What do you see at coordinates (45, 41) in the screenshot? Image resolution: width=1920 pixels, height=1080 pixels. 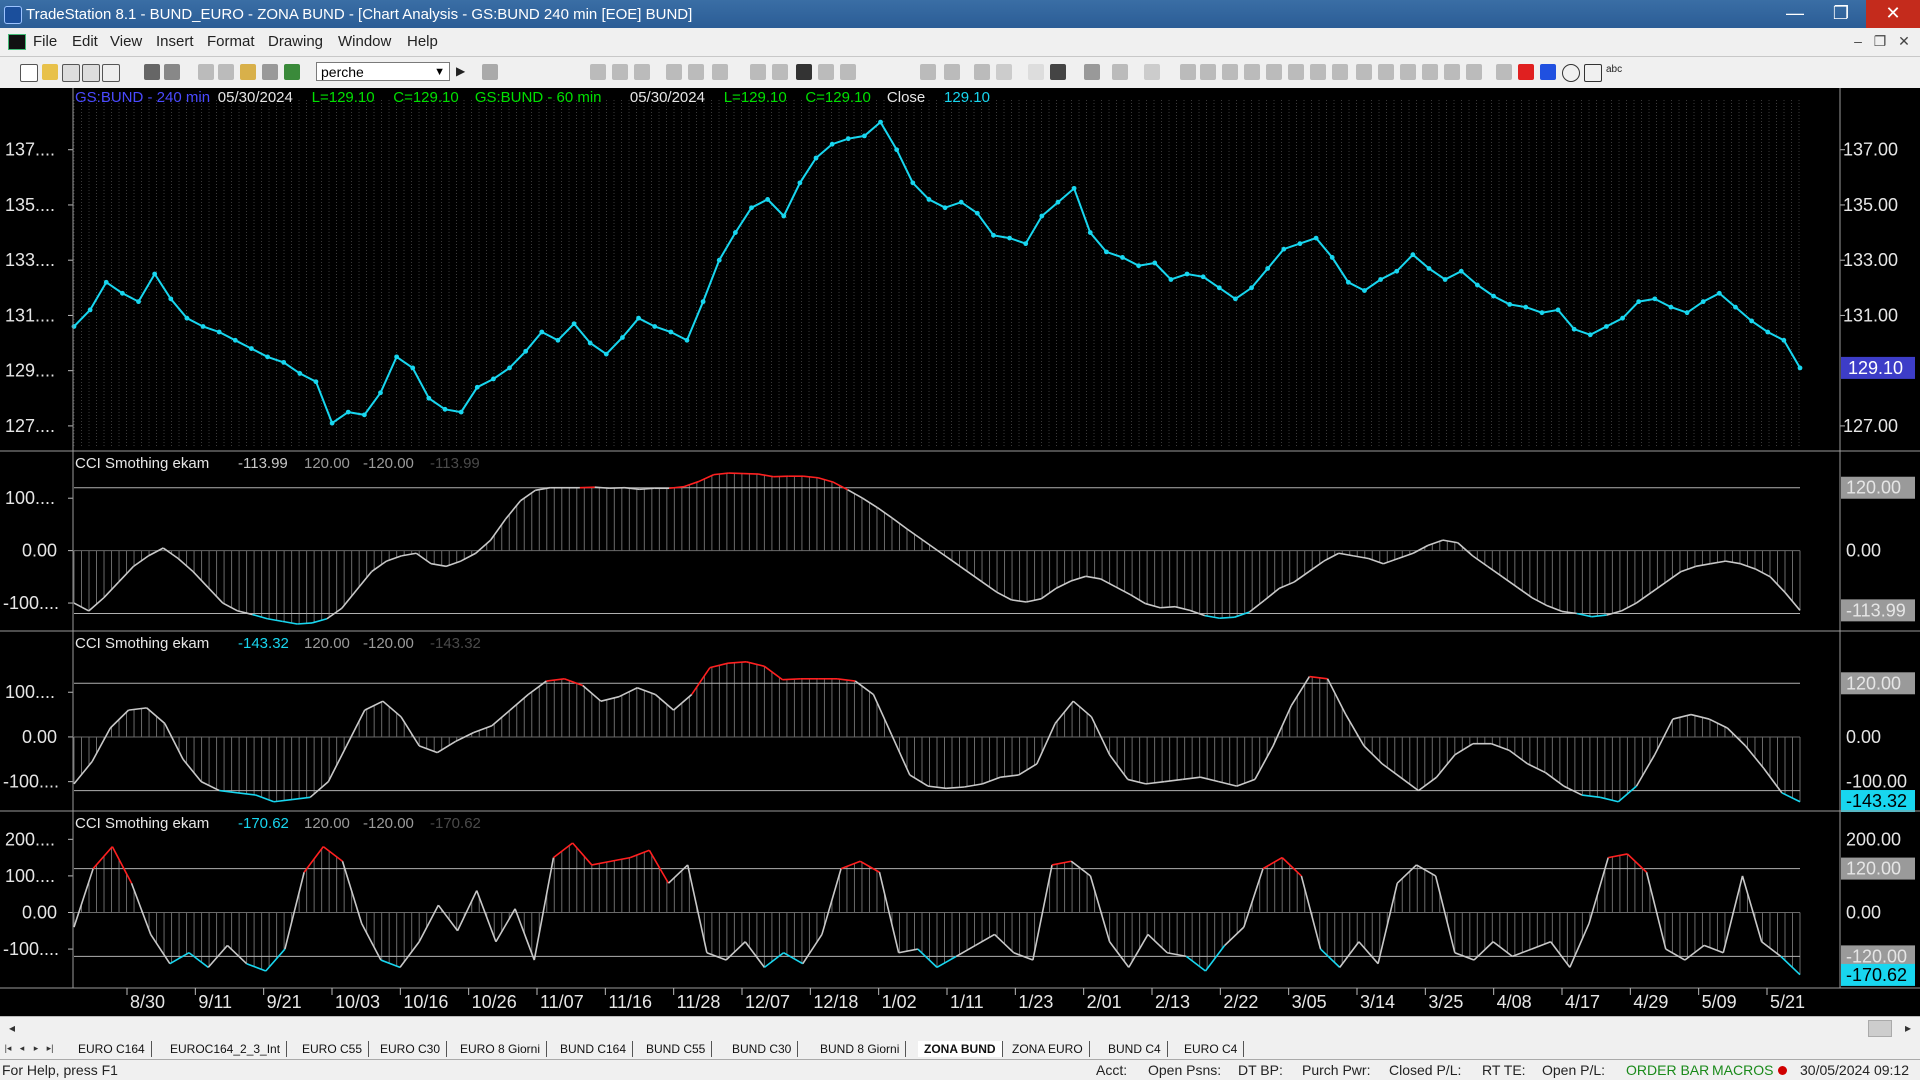 I see `menu-file: File` at bounding box center [45, 41].